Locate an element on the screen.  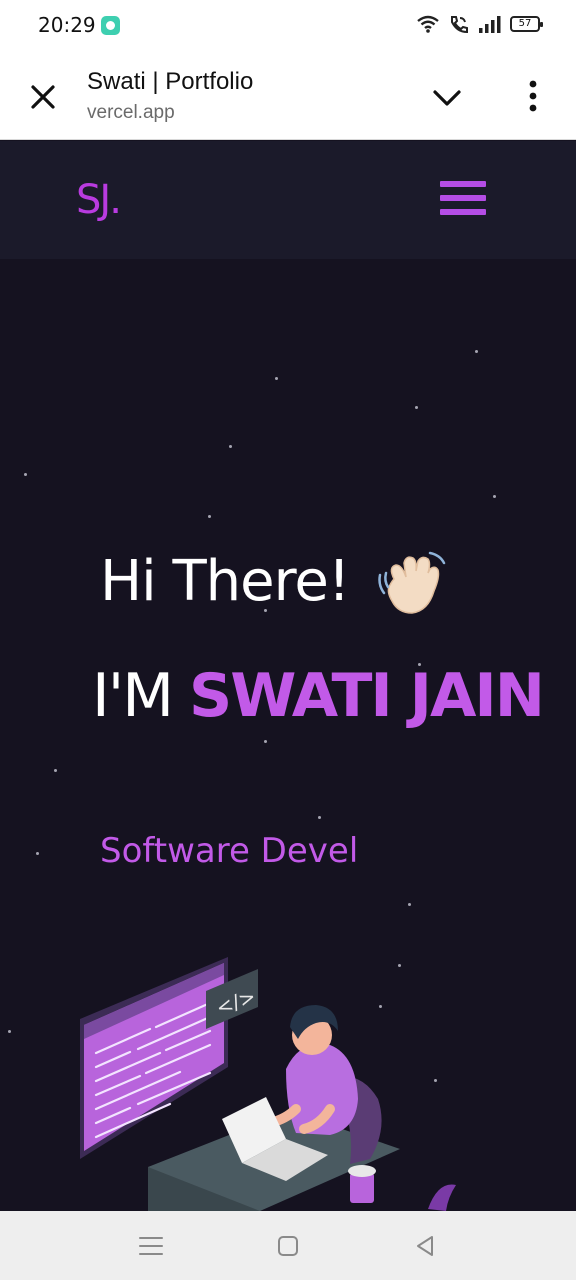
status-bar: 20:29 57 is located at coordinates (288, 26).